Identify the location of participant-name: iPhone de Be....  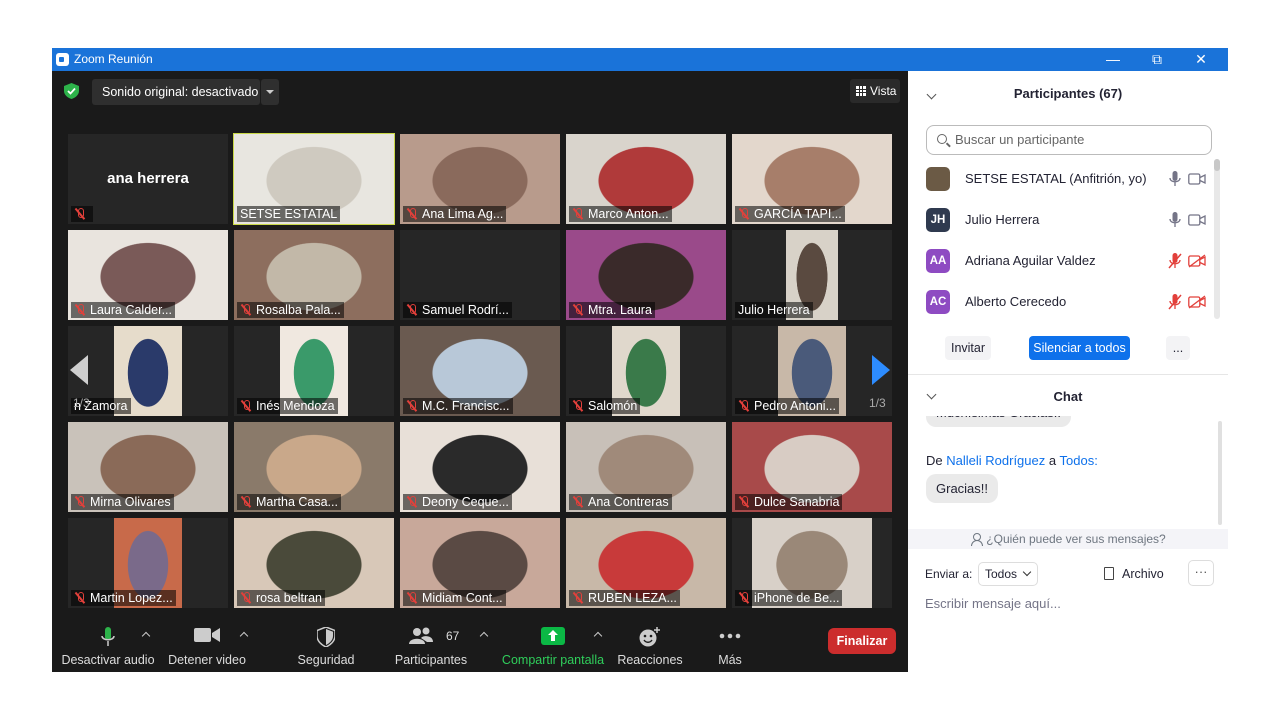
(797, 598).